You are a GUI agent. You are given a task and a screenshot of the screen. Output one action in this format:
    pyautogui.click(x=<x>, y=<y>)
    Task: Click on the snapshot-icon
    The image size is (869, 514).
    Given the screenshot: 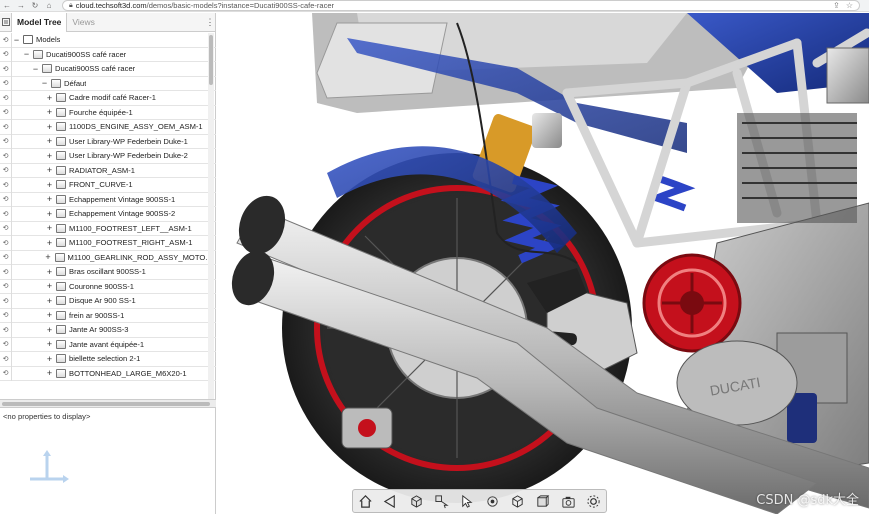 What is the action you would take?
    pyautogui.click(x=568, y=501)
    